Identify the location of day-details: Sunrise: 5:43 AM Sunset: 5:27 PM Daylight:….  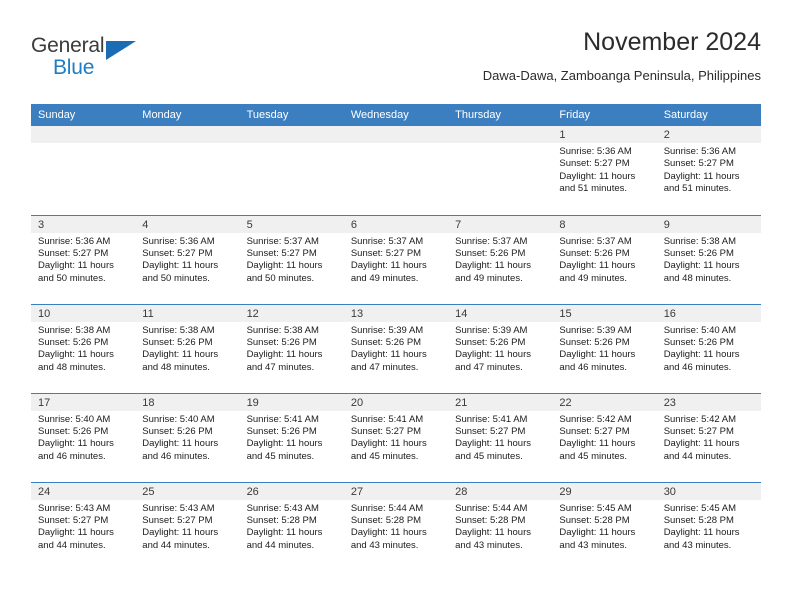
(83, 526).